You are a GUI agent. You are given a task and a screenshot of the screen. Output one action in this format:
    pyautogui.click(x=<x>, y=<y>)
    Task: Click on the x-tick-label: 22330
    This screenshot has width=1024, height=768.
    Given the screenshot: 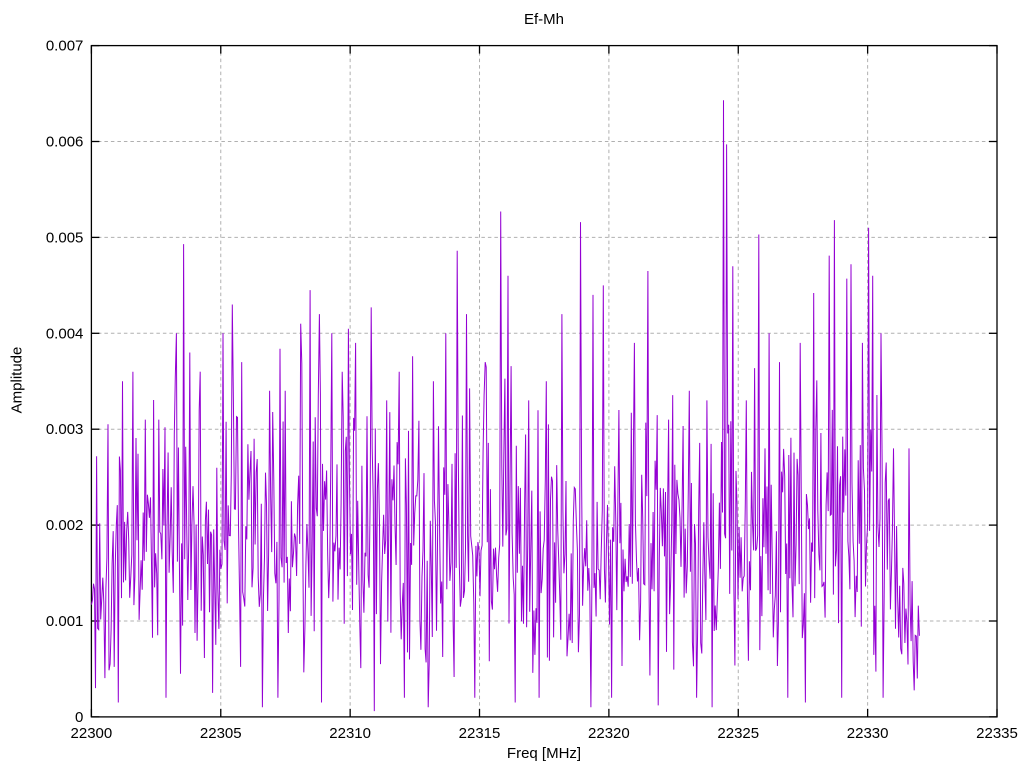 What is the action you would take?
    pyautogui.click(x=868, y=733)
    